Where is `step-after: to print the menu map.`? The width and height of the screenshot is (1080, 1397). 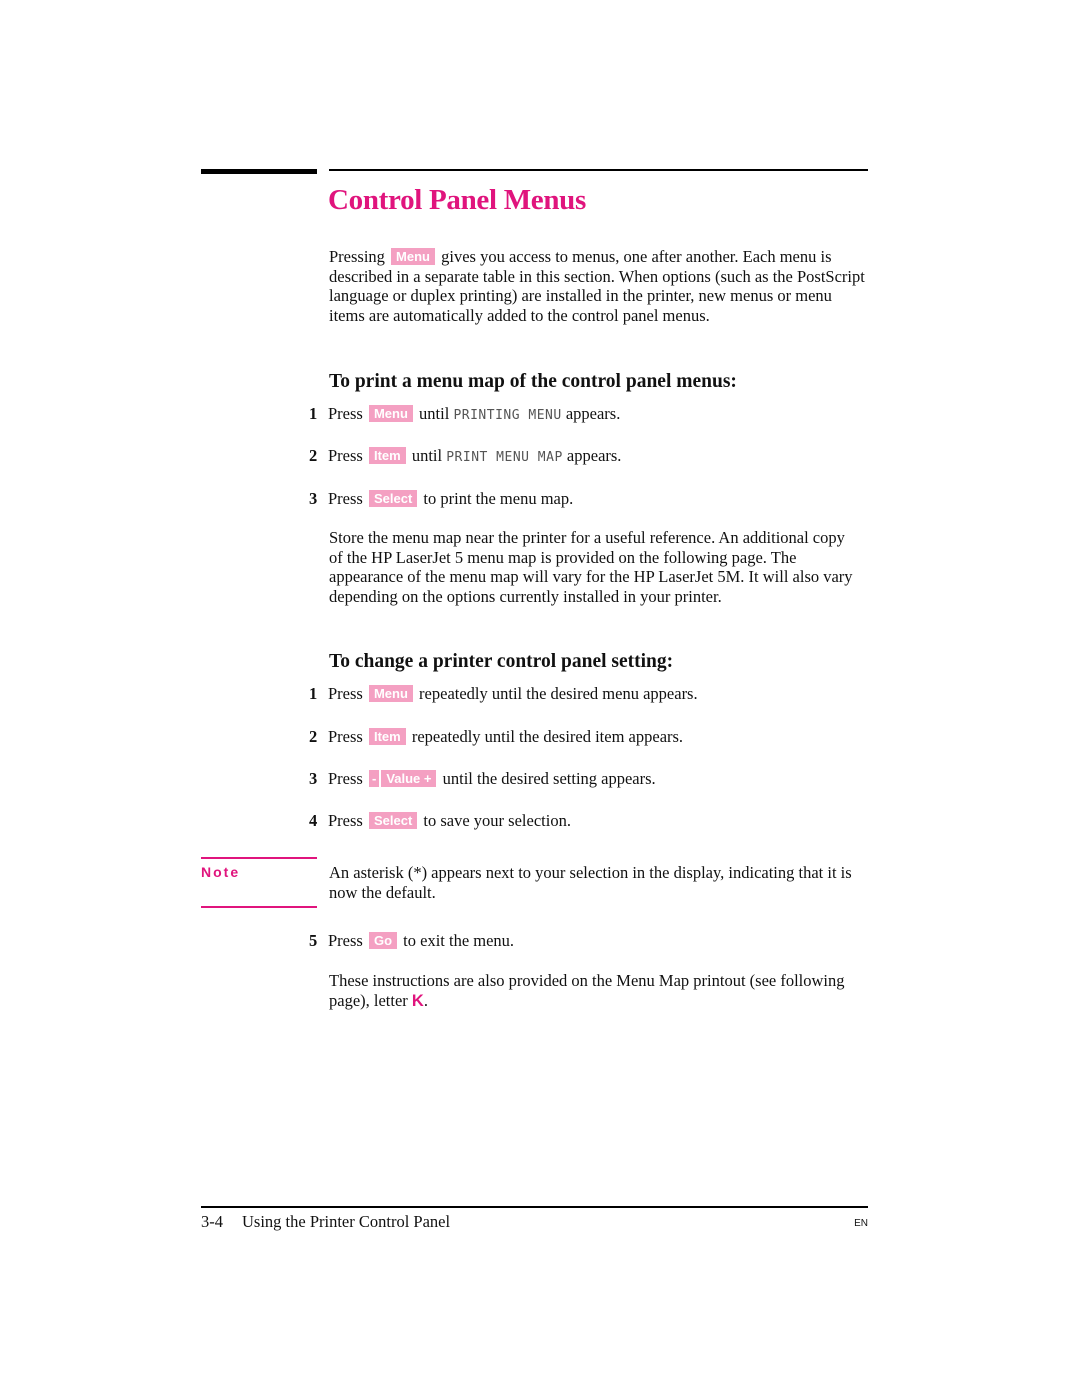
step-after: to print the menu map. is located at coordinates (498, 498).